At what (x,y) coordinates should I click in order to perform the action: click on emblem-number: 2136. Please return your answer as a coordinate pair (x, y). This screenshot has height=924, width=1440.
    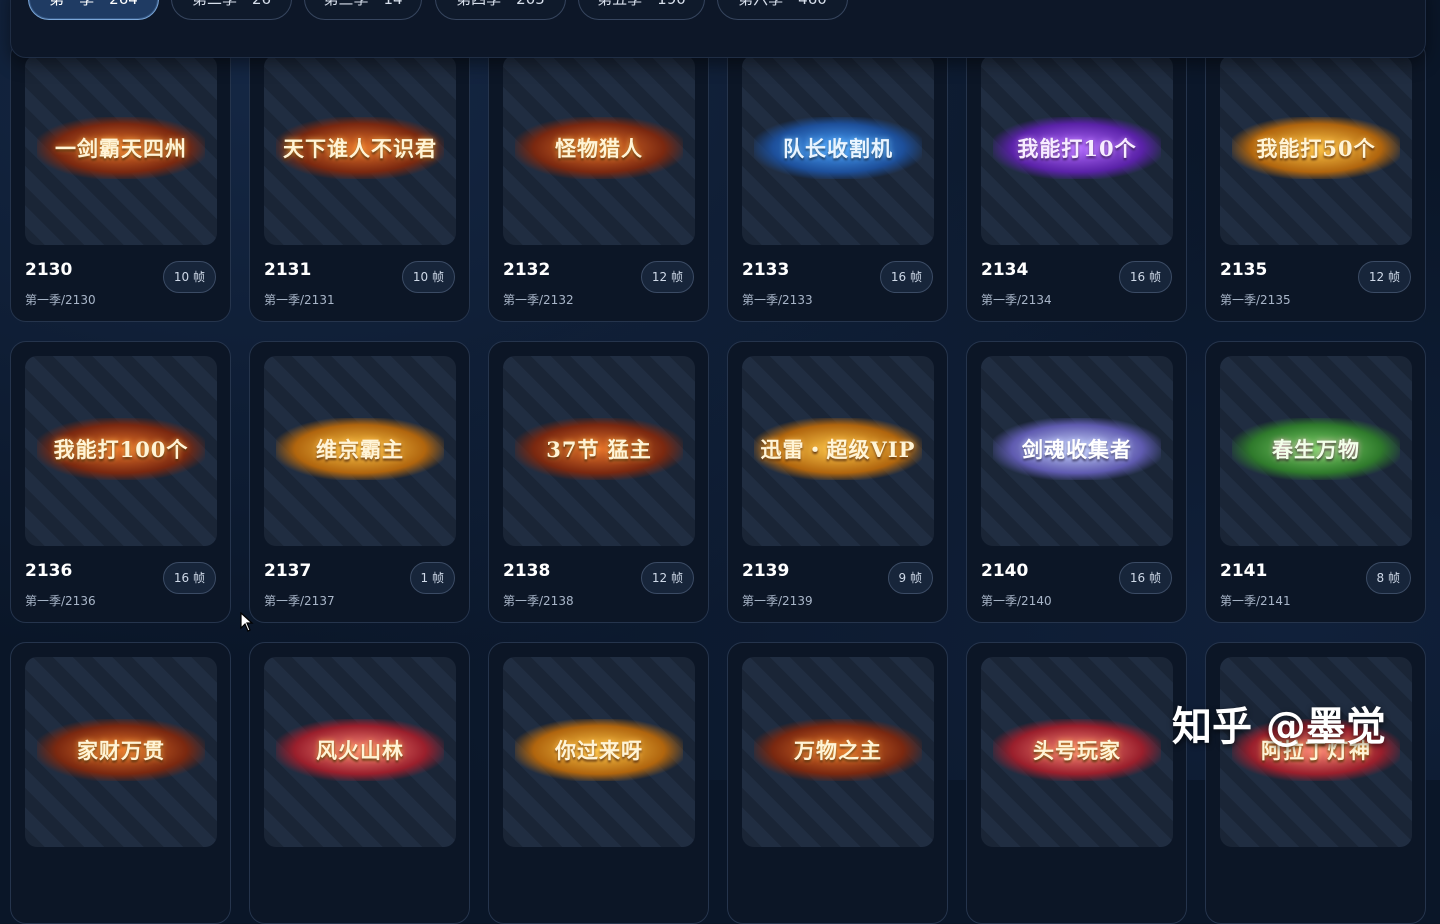
    Looking at the image, I should click on (49, 571).